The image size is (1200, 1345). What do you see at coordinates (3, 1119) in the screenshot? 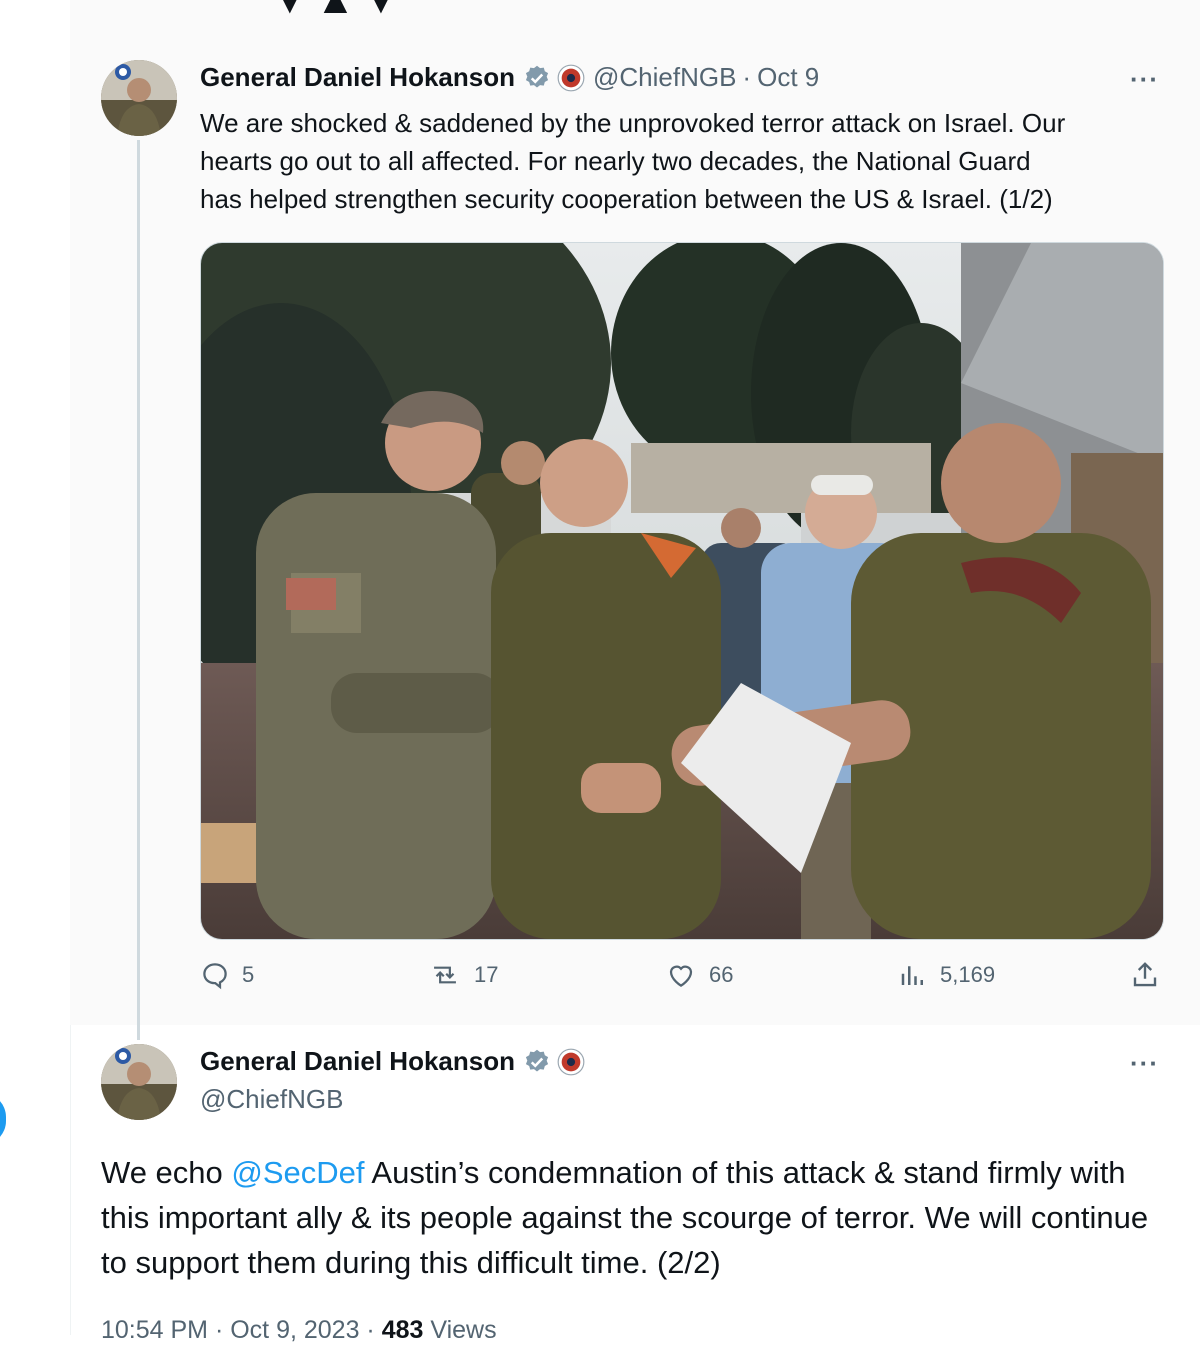
I see `compose-button-edge` at bounding box center [3, 1119].